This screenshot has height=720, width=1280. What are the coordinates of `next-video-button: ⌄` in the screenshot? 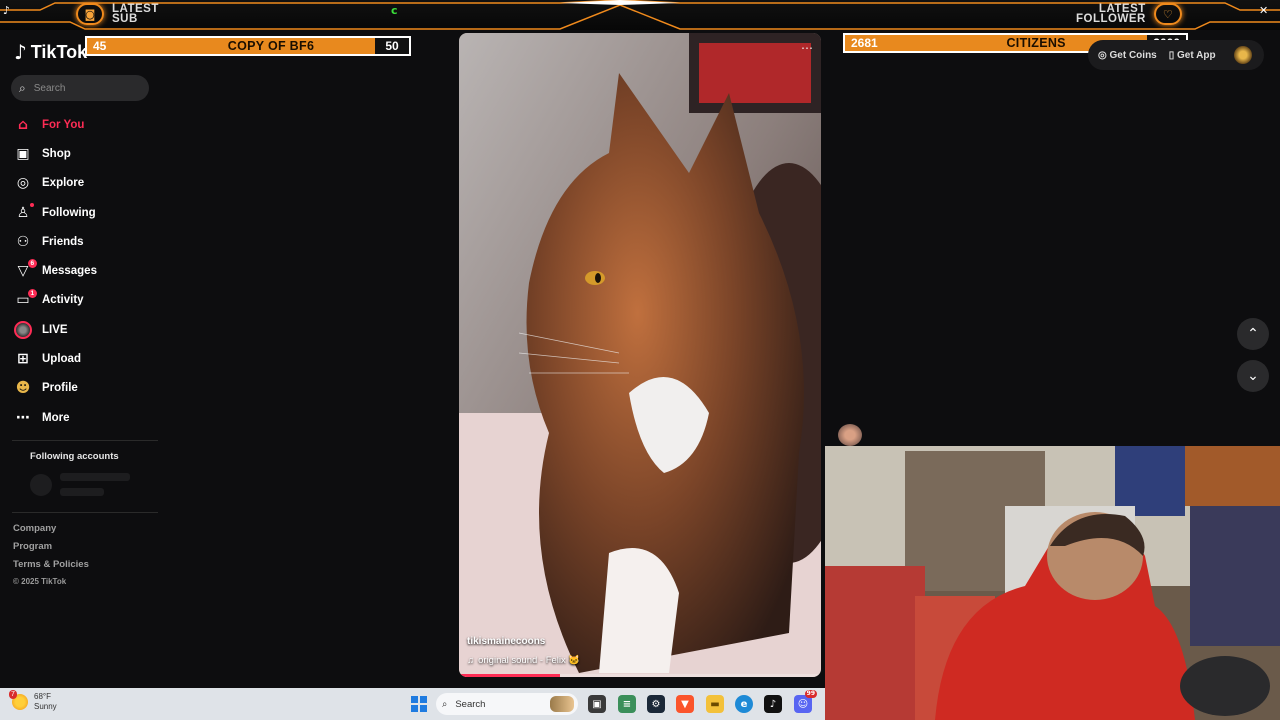 It's located at (1253, 376).